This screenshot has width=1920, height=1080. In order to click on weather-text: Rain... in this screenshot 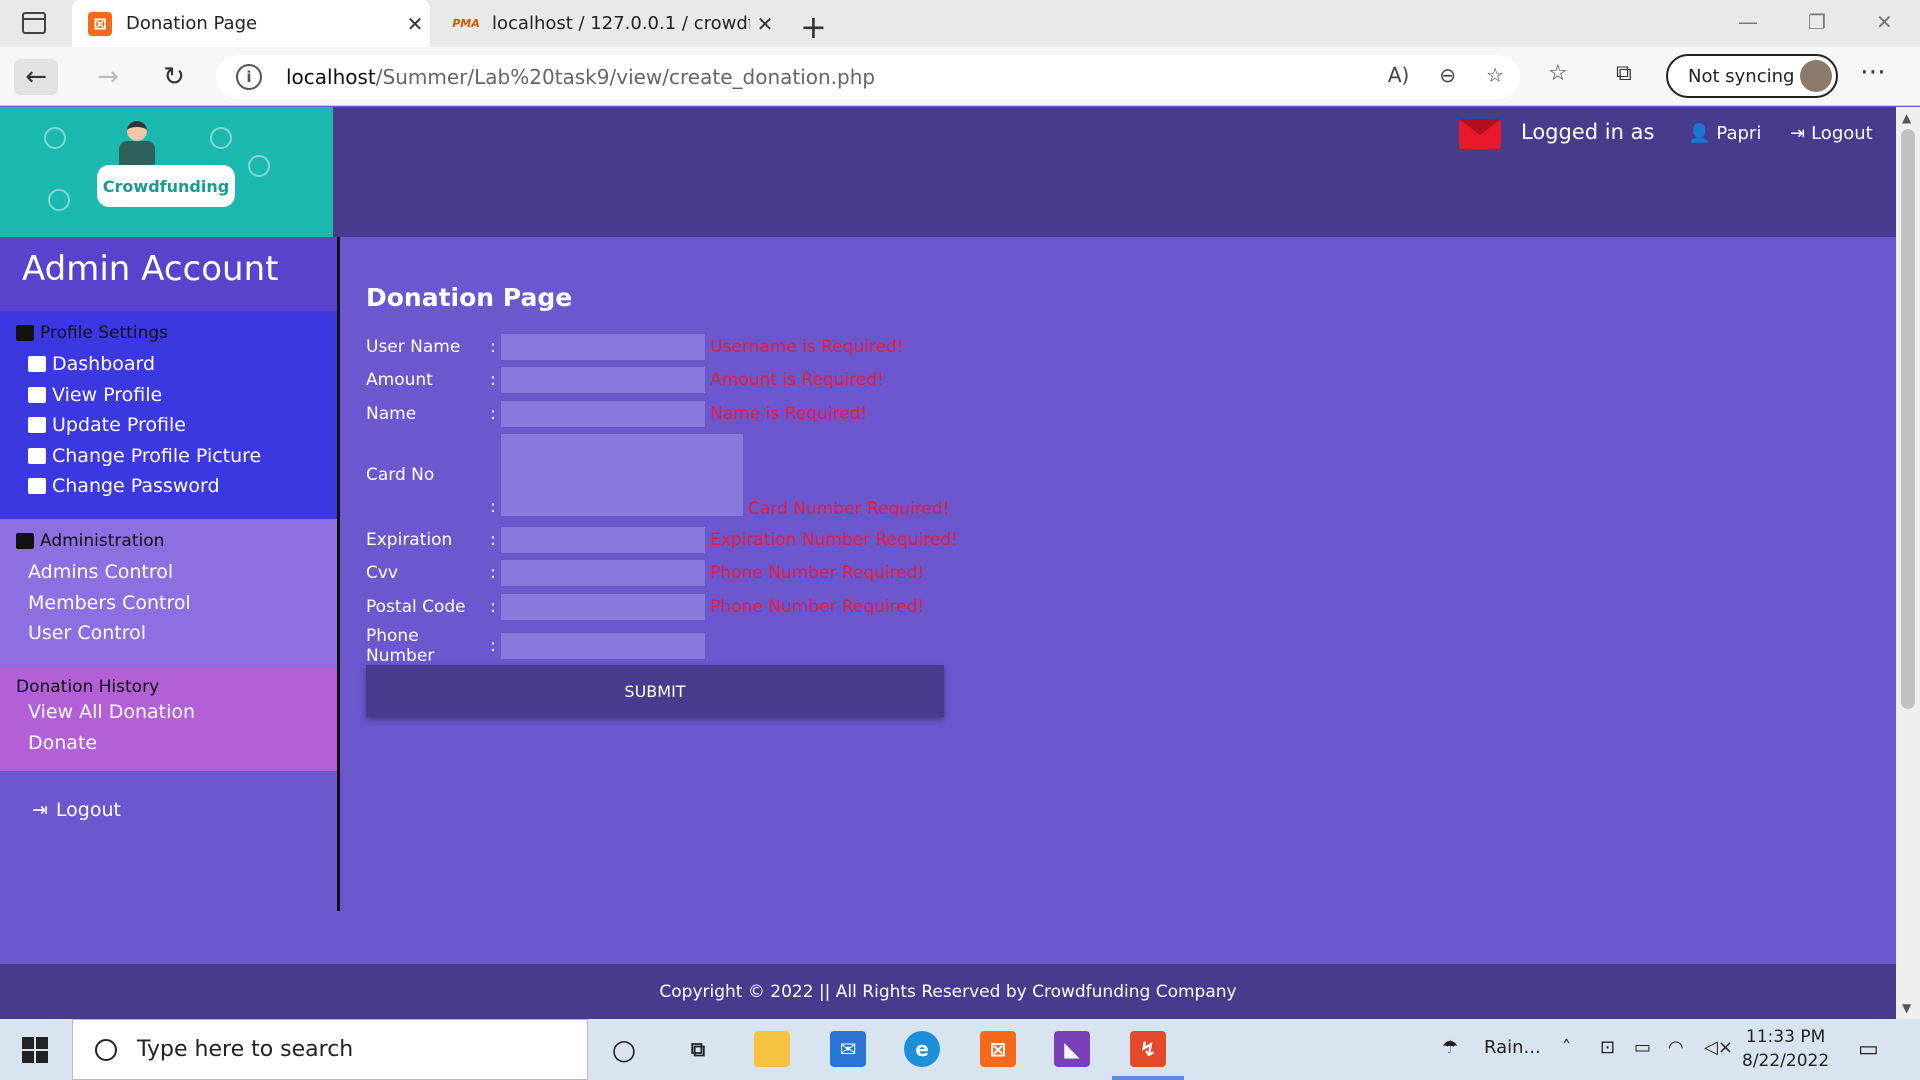, I will do `click(1512, 1047)`.